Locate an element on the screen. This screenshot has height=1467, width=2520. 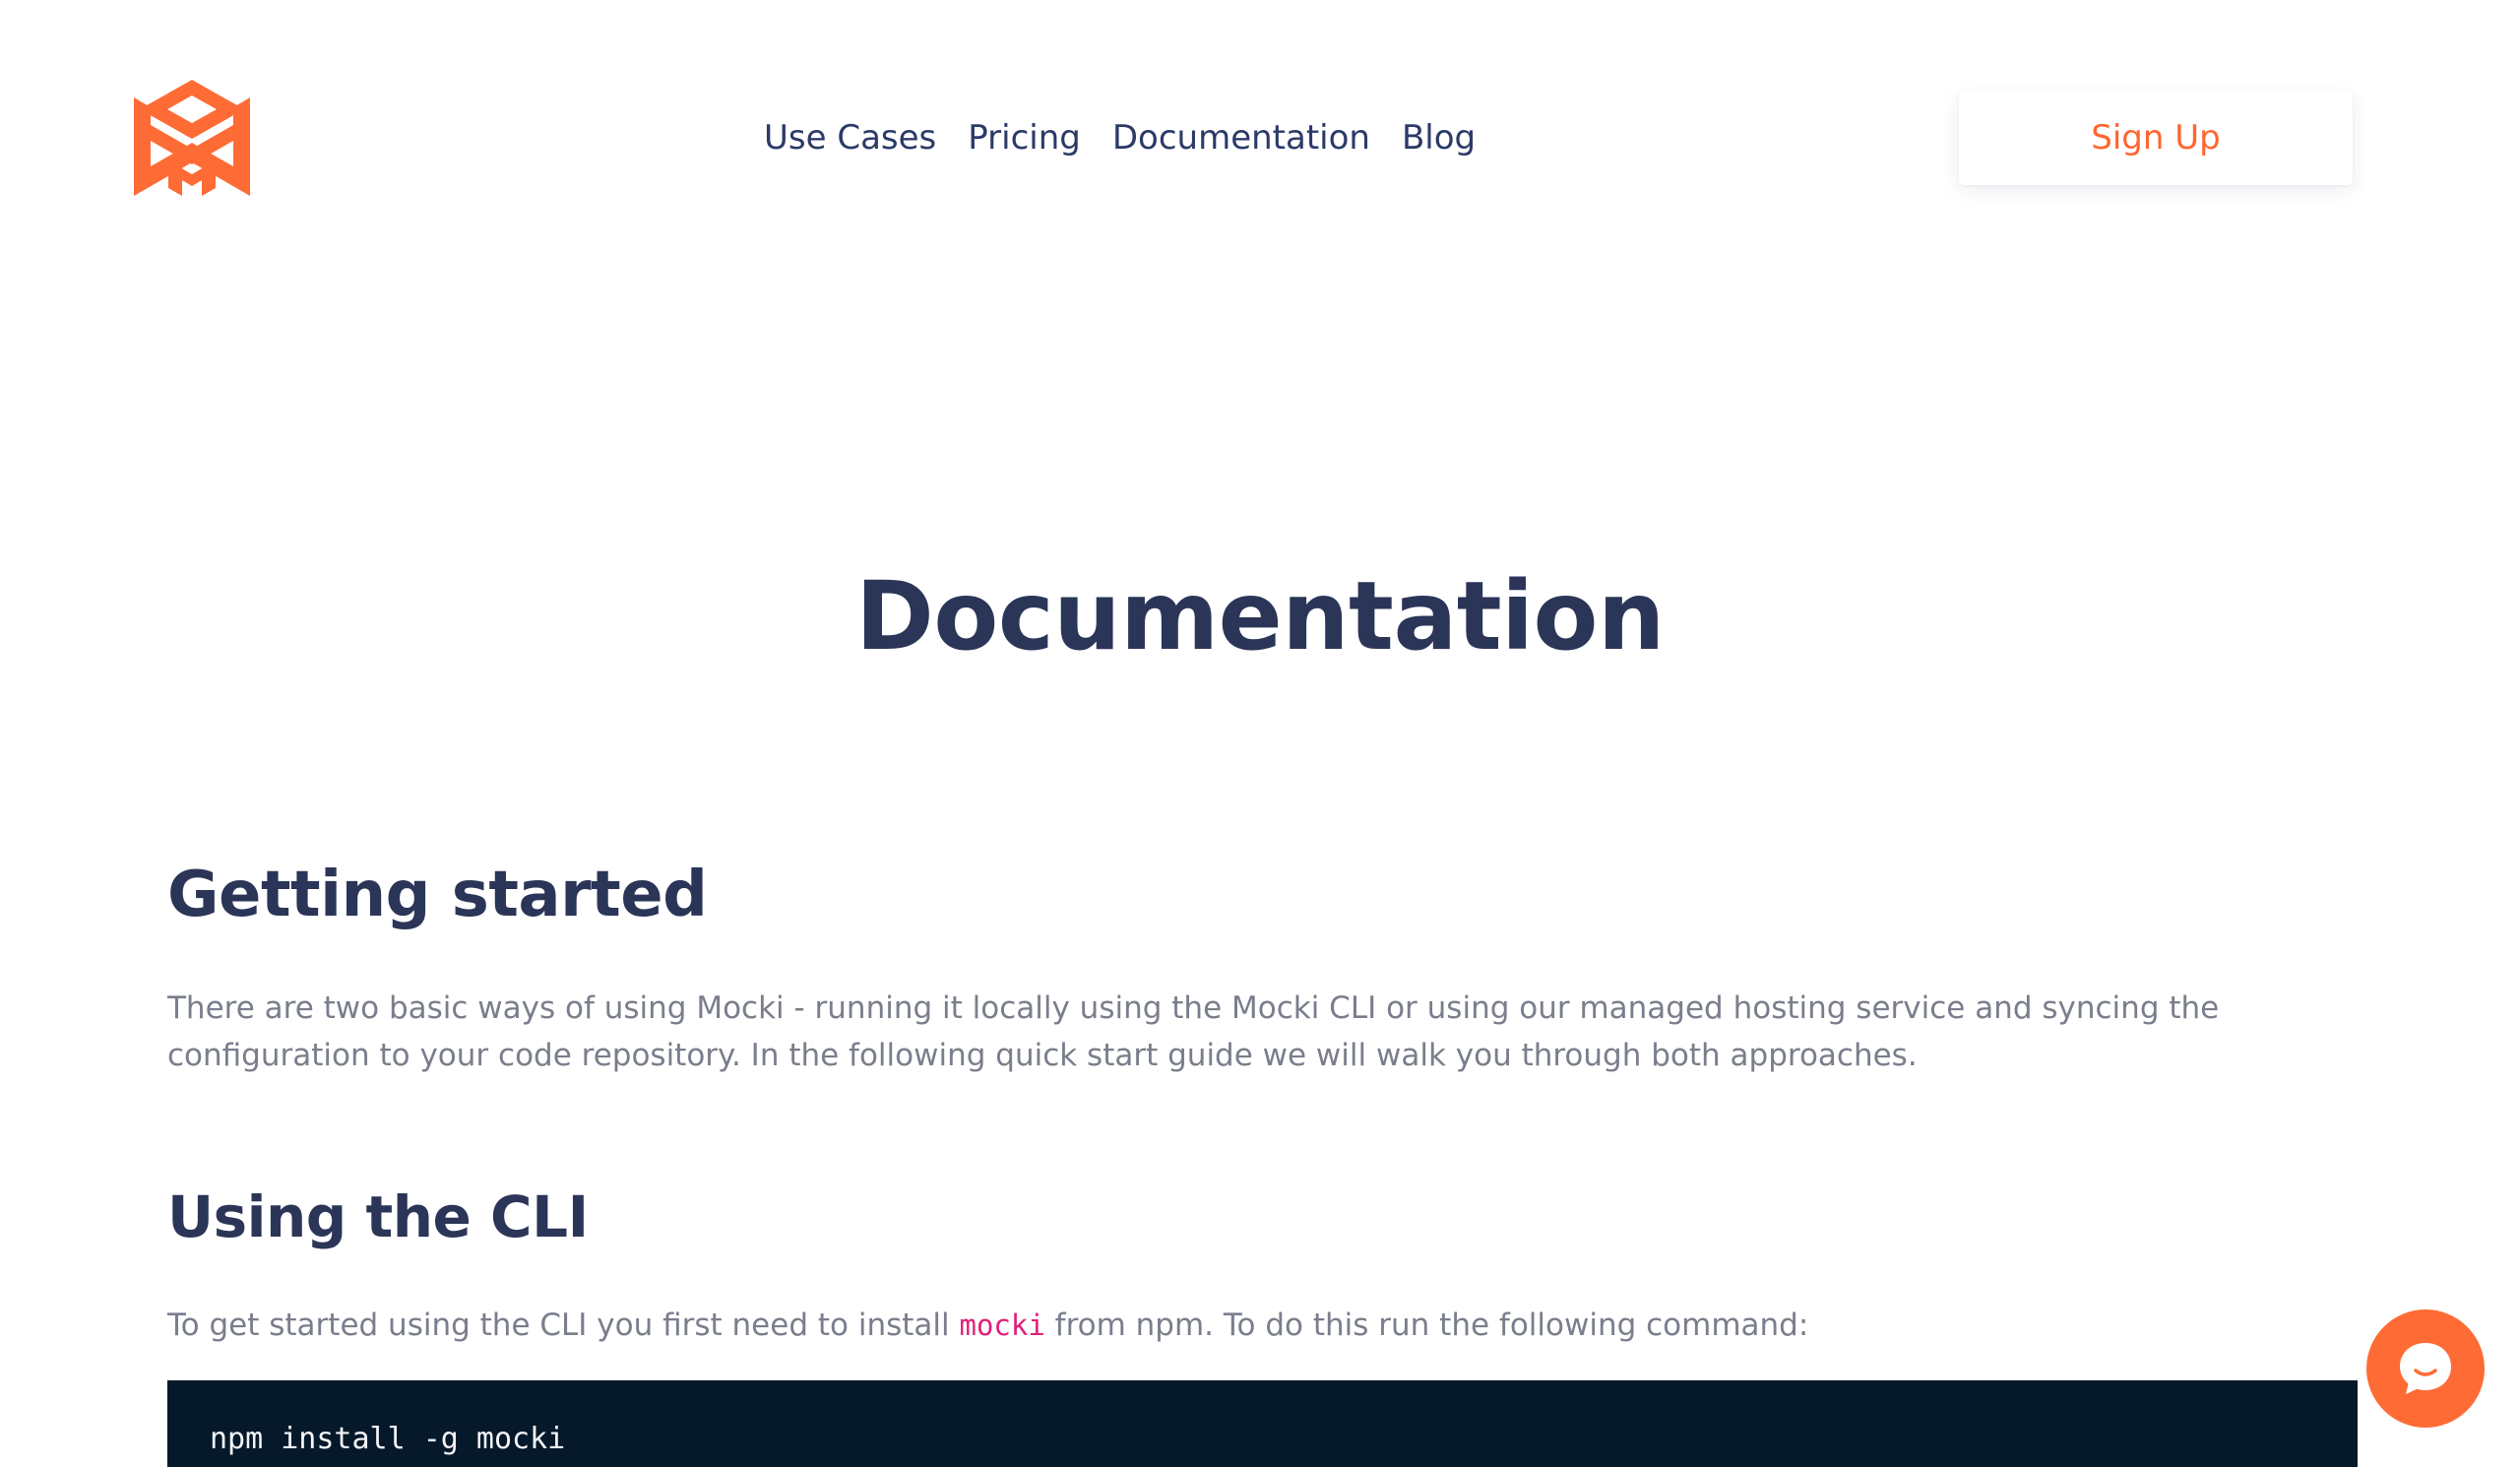
code-block: npm install -g mocki is located at coordinates (1262, 1423).